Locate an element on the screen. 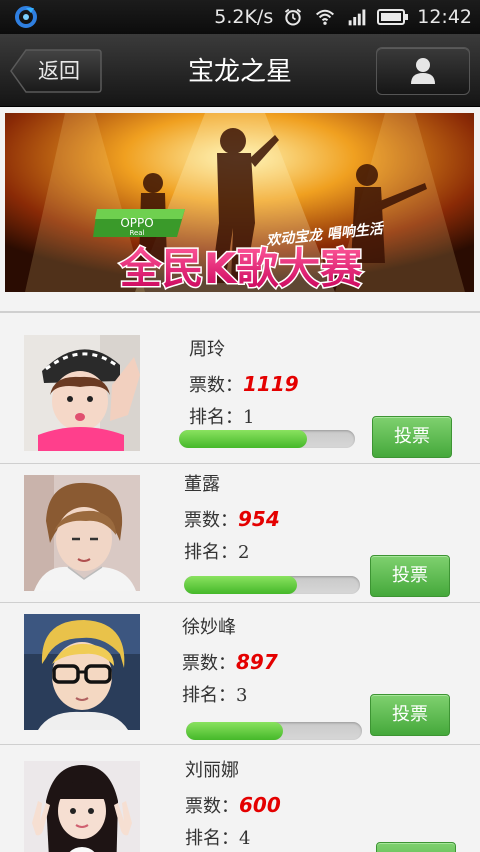 The width and height of the screenshot is (480, 852). user-profile-button is located at coordinates (423, 71).